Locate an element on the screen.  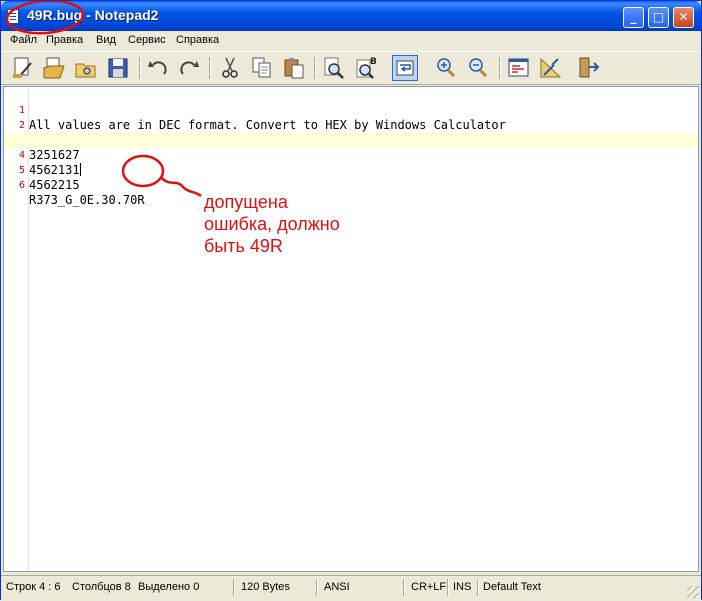
minimize-button: _ is located at coordinates (633, 17).